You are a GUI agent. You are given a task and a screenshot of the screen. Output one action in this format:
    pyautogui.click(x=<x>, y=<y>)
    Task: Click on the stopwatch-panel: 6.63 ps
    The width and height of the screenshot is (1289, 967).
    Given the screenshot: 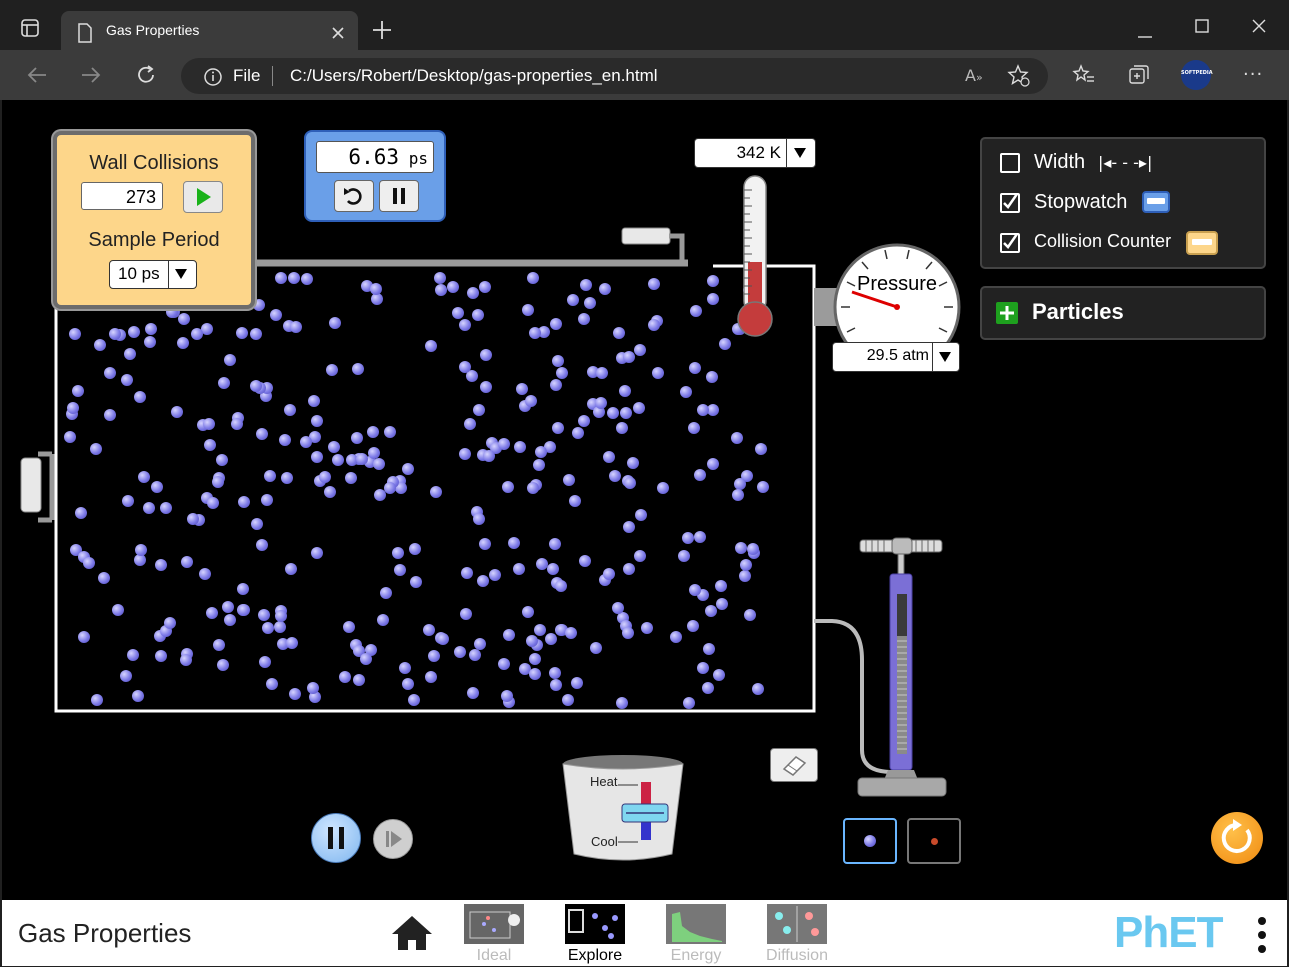 What is the action you would take?
    pyautogui.click(x=375, y=176)
    